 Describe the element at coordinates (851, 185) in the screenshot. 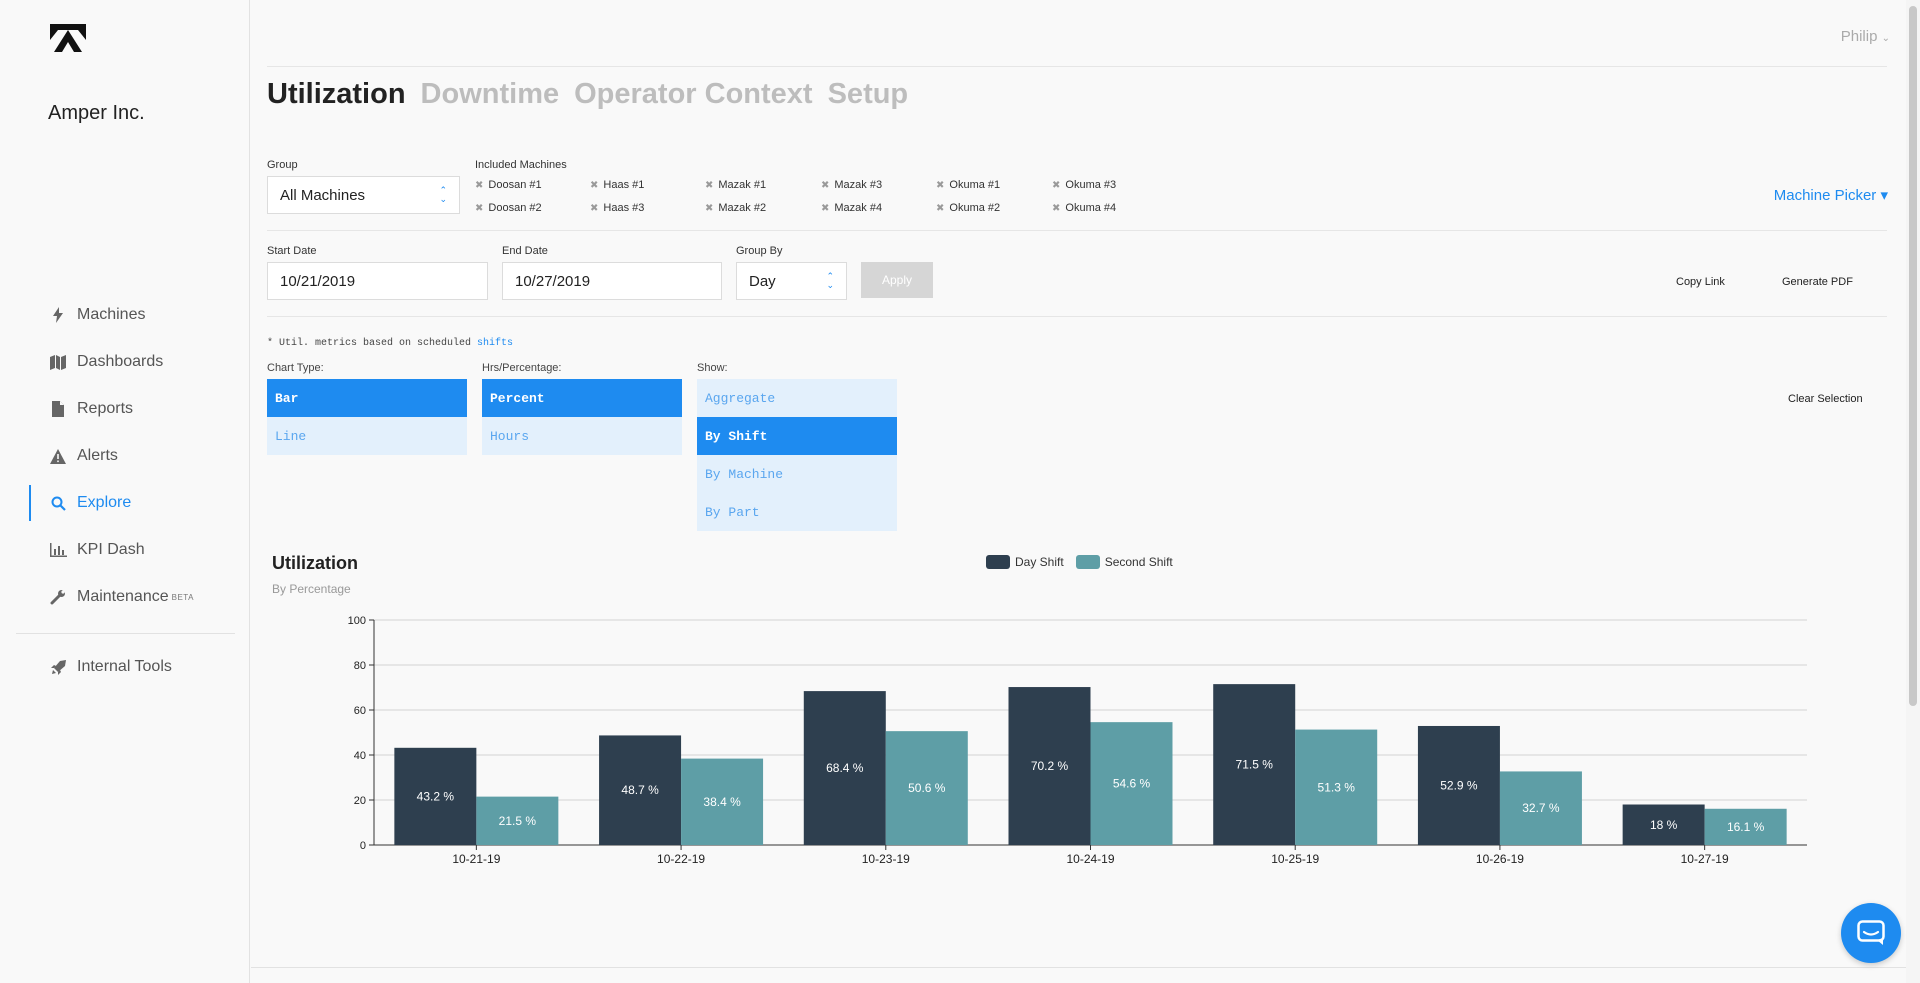

I see `machine-chip-mazak-3: ✖ Mazak #3` at that location.